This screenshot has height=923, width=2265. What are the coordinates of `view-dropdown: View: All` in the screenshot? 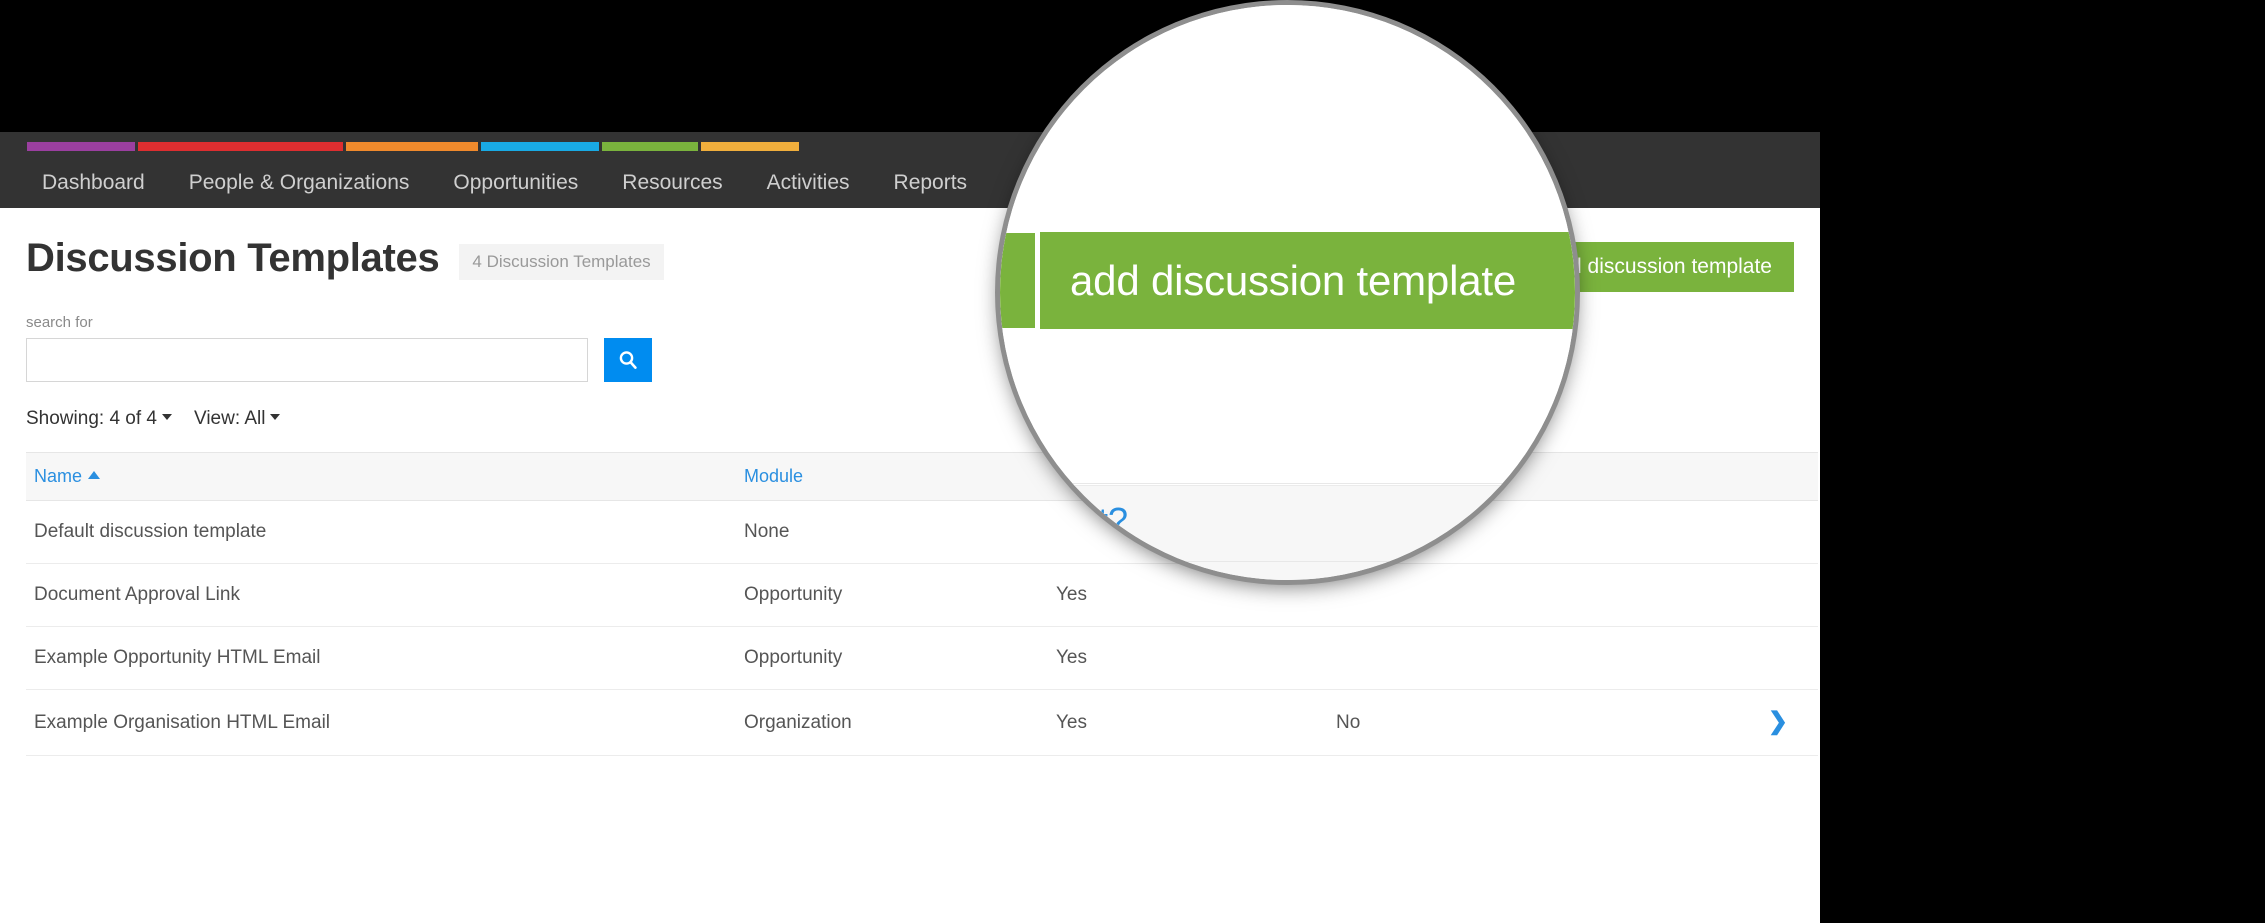 It's located at (237, 419).